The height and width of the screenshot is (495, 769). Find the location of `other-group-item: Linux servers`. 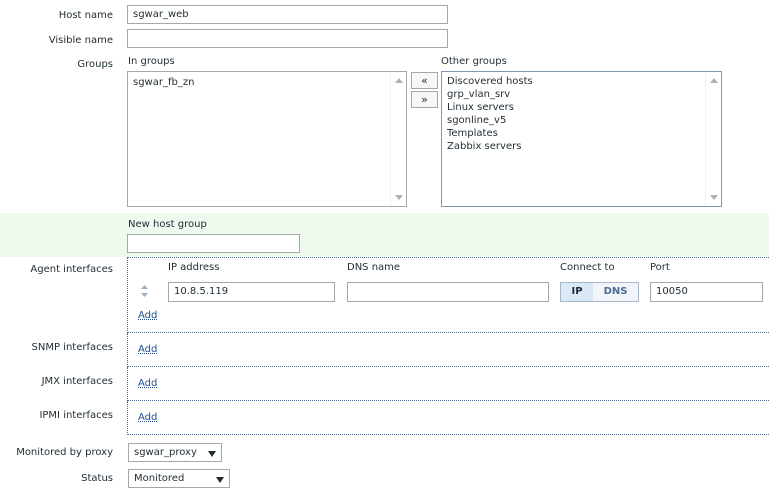

other-group-item: Linux servers is located at coordinates (490, 107).